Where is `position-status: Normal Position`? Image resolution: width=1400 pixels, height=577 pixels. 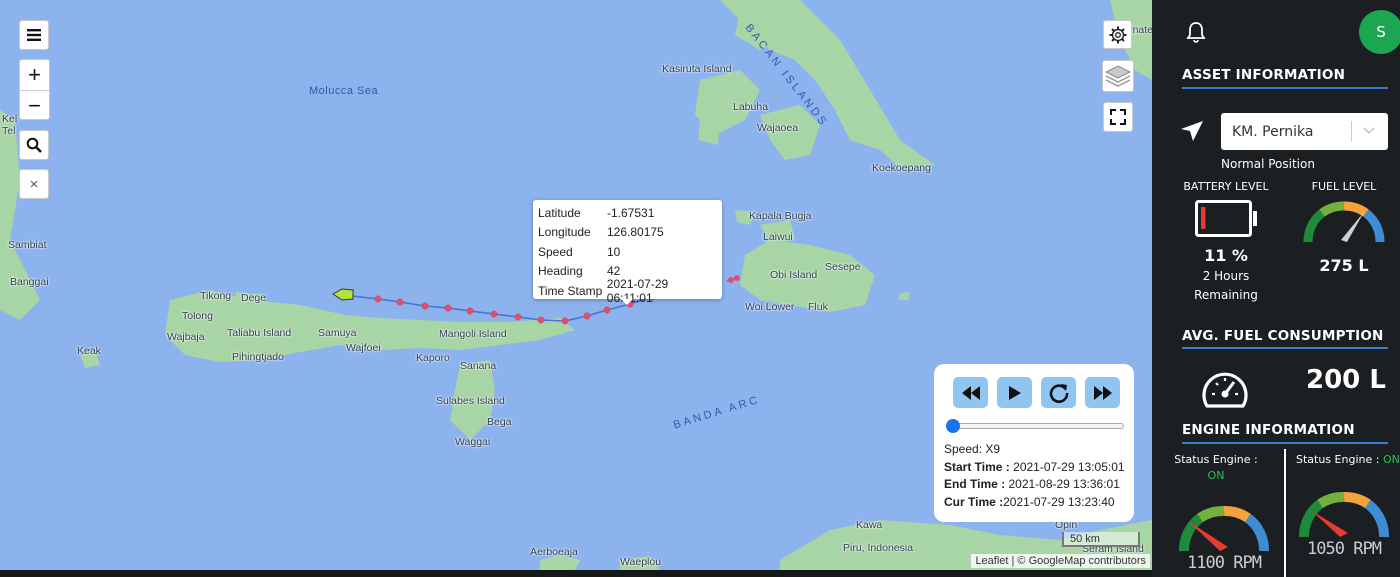 position-status: Normal Position is located at coordinates (1268, 164).